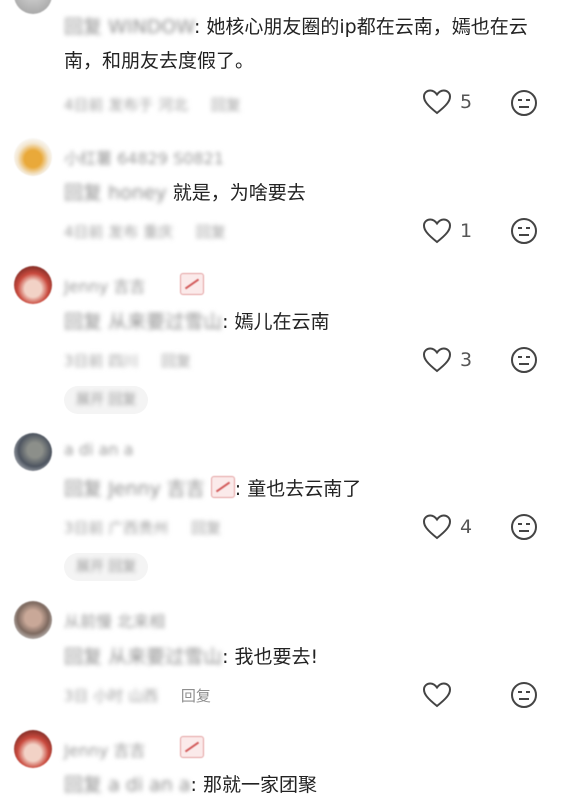 The width and height of the screenshot is (562, 805). I want to click on comment-time: 4日前 发布于 河北, so click(126, 105).